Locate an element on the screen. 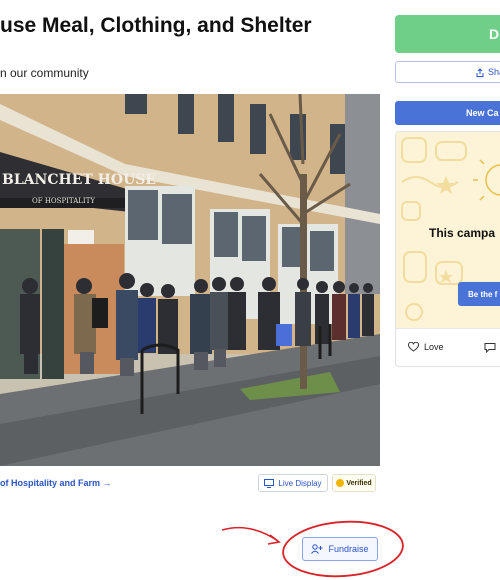 This screenshot has height=580, width=500. add-user-icon is located at coordinates (317, 549).